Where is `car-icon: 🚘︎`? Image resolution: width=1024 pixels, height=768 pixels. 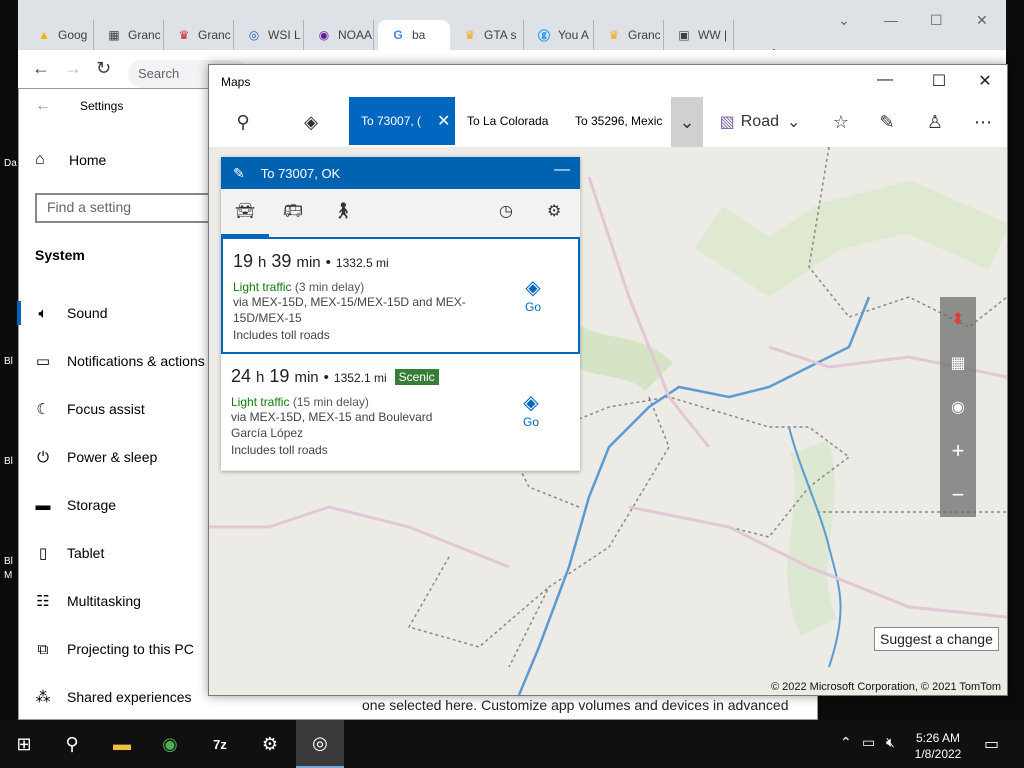 car-icon: 🚘︎ is located at coordinates (245, 211).